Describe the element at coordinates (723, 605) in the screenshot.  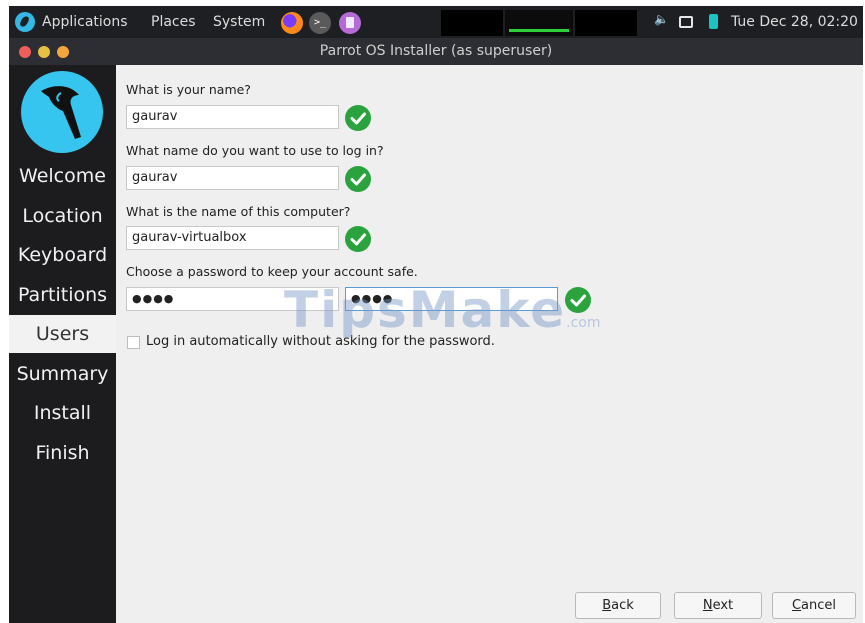
I see `next-label-rest: ext` at that location.